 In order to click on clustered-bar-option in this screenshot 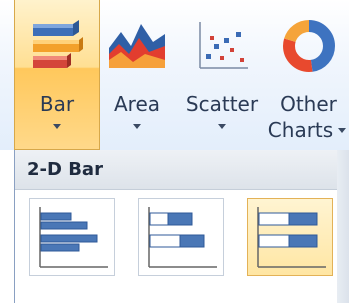, I will do `click(72, 237)`.